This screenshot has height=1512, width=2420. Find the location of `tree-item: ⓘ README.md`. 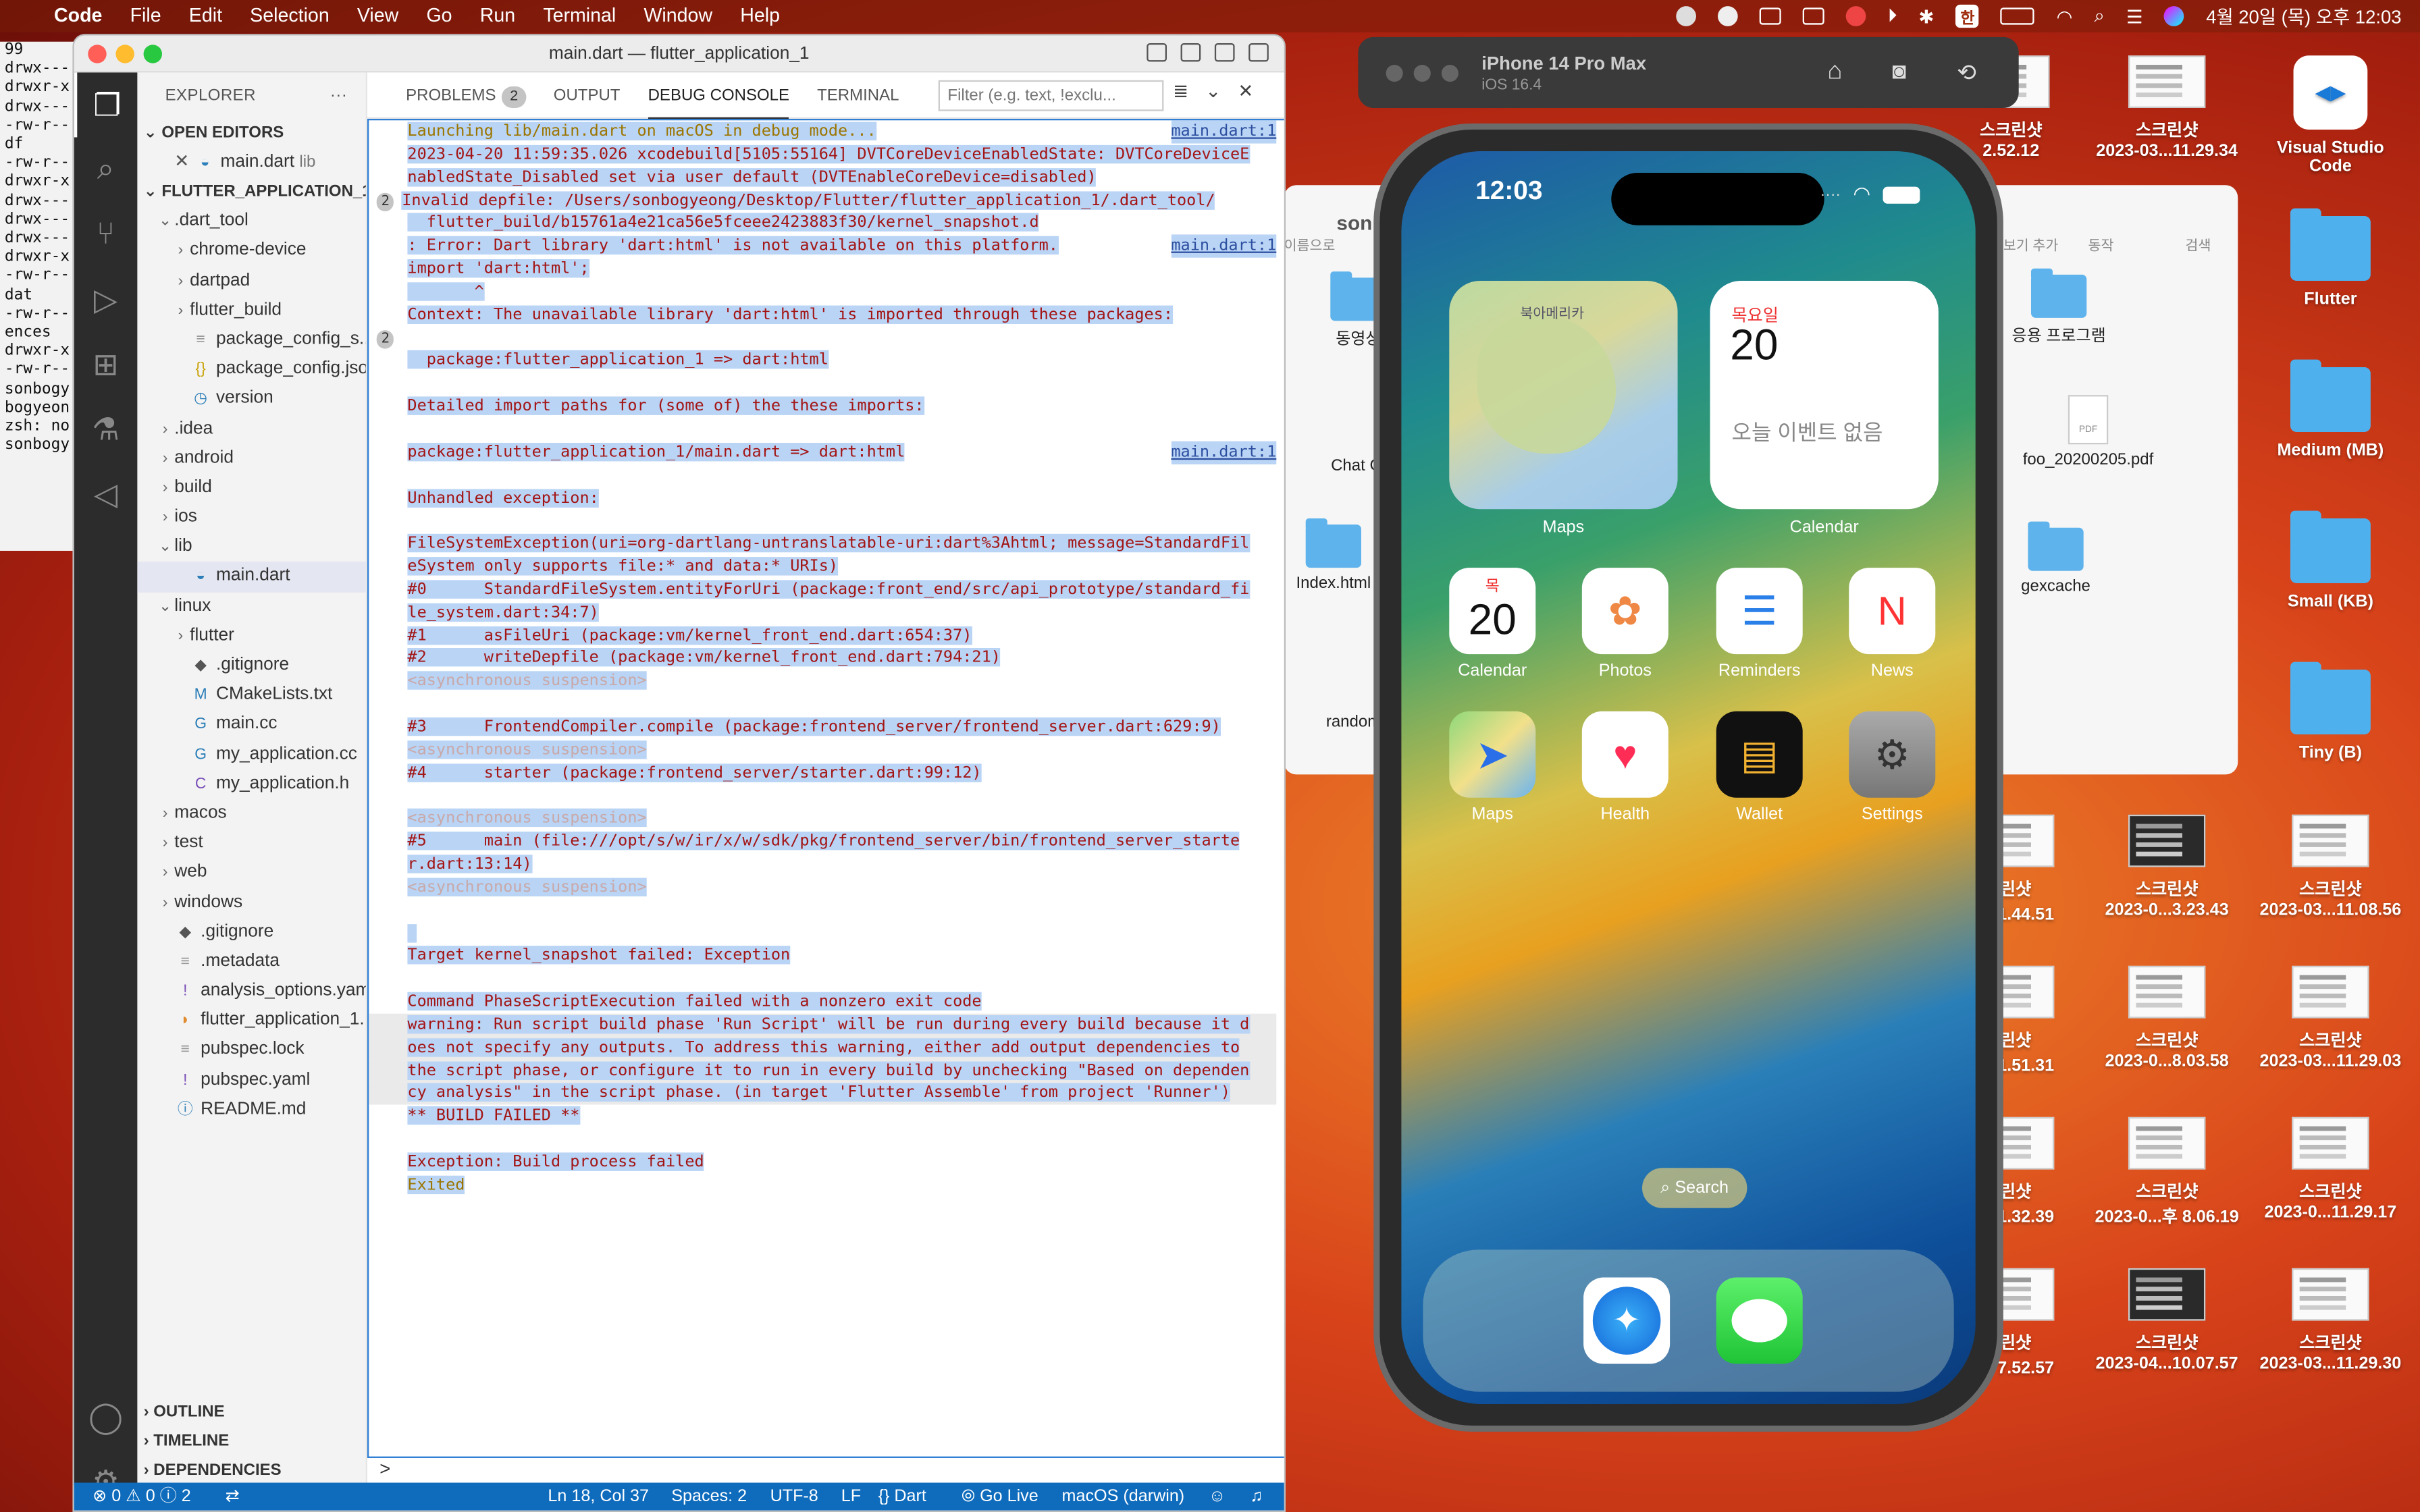

tree-item: ⓘ README.md is located at coordinates (251, 1110).